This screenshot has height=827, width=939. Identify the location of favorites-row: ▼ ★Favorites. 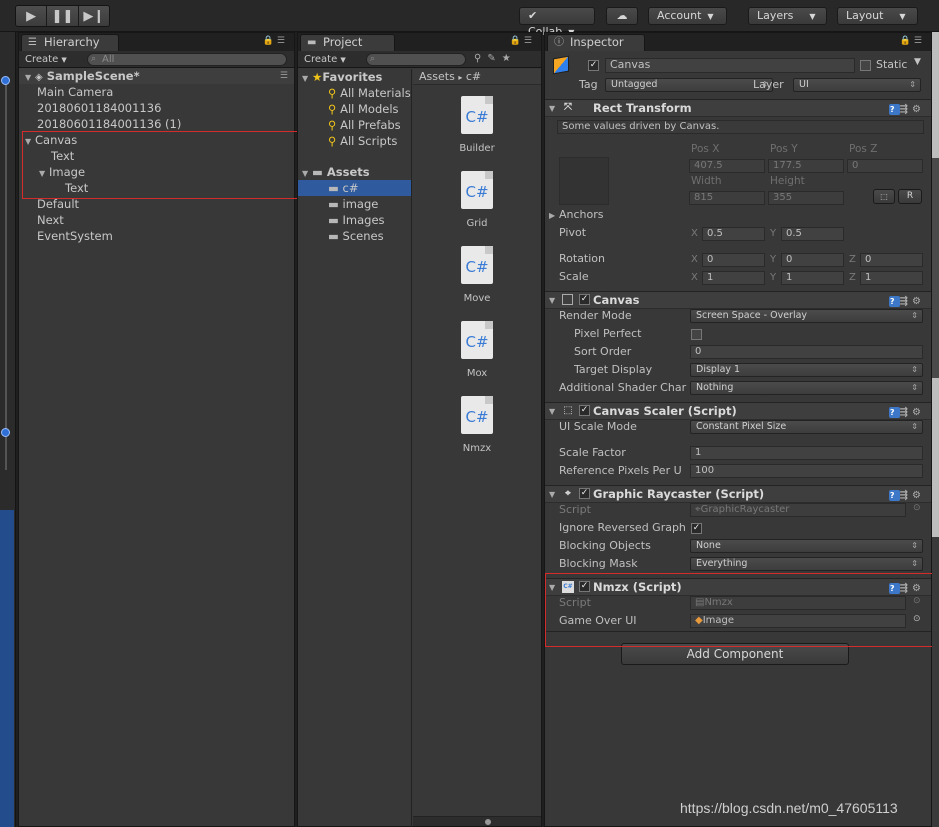
(354, 77).